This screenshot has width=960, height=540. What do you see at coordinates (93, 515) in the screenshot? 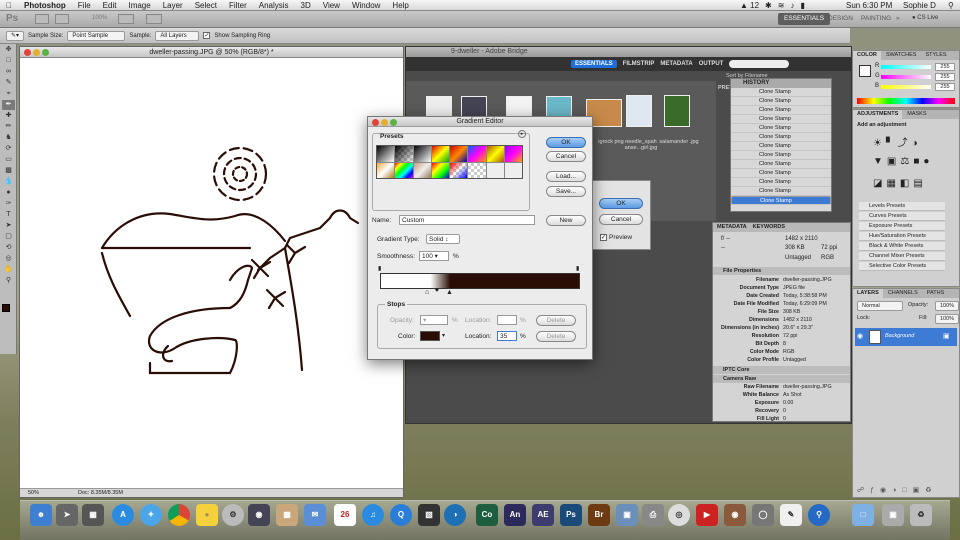
I see `mission-control-icon: ▦` at bounding box center [93, 515].